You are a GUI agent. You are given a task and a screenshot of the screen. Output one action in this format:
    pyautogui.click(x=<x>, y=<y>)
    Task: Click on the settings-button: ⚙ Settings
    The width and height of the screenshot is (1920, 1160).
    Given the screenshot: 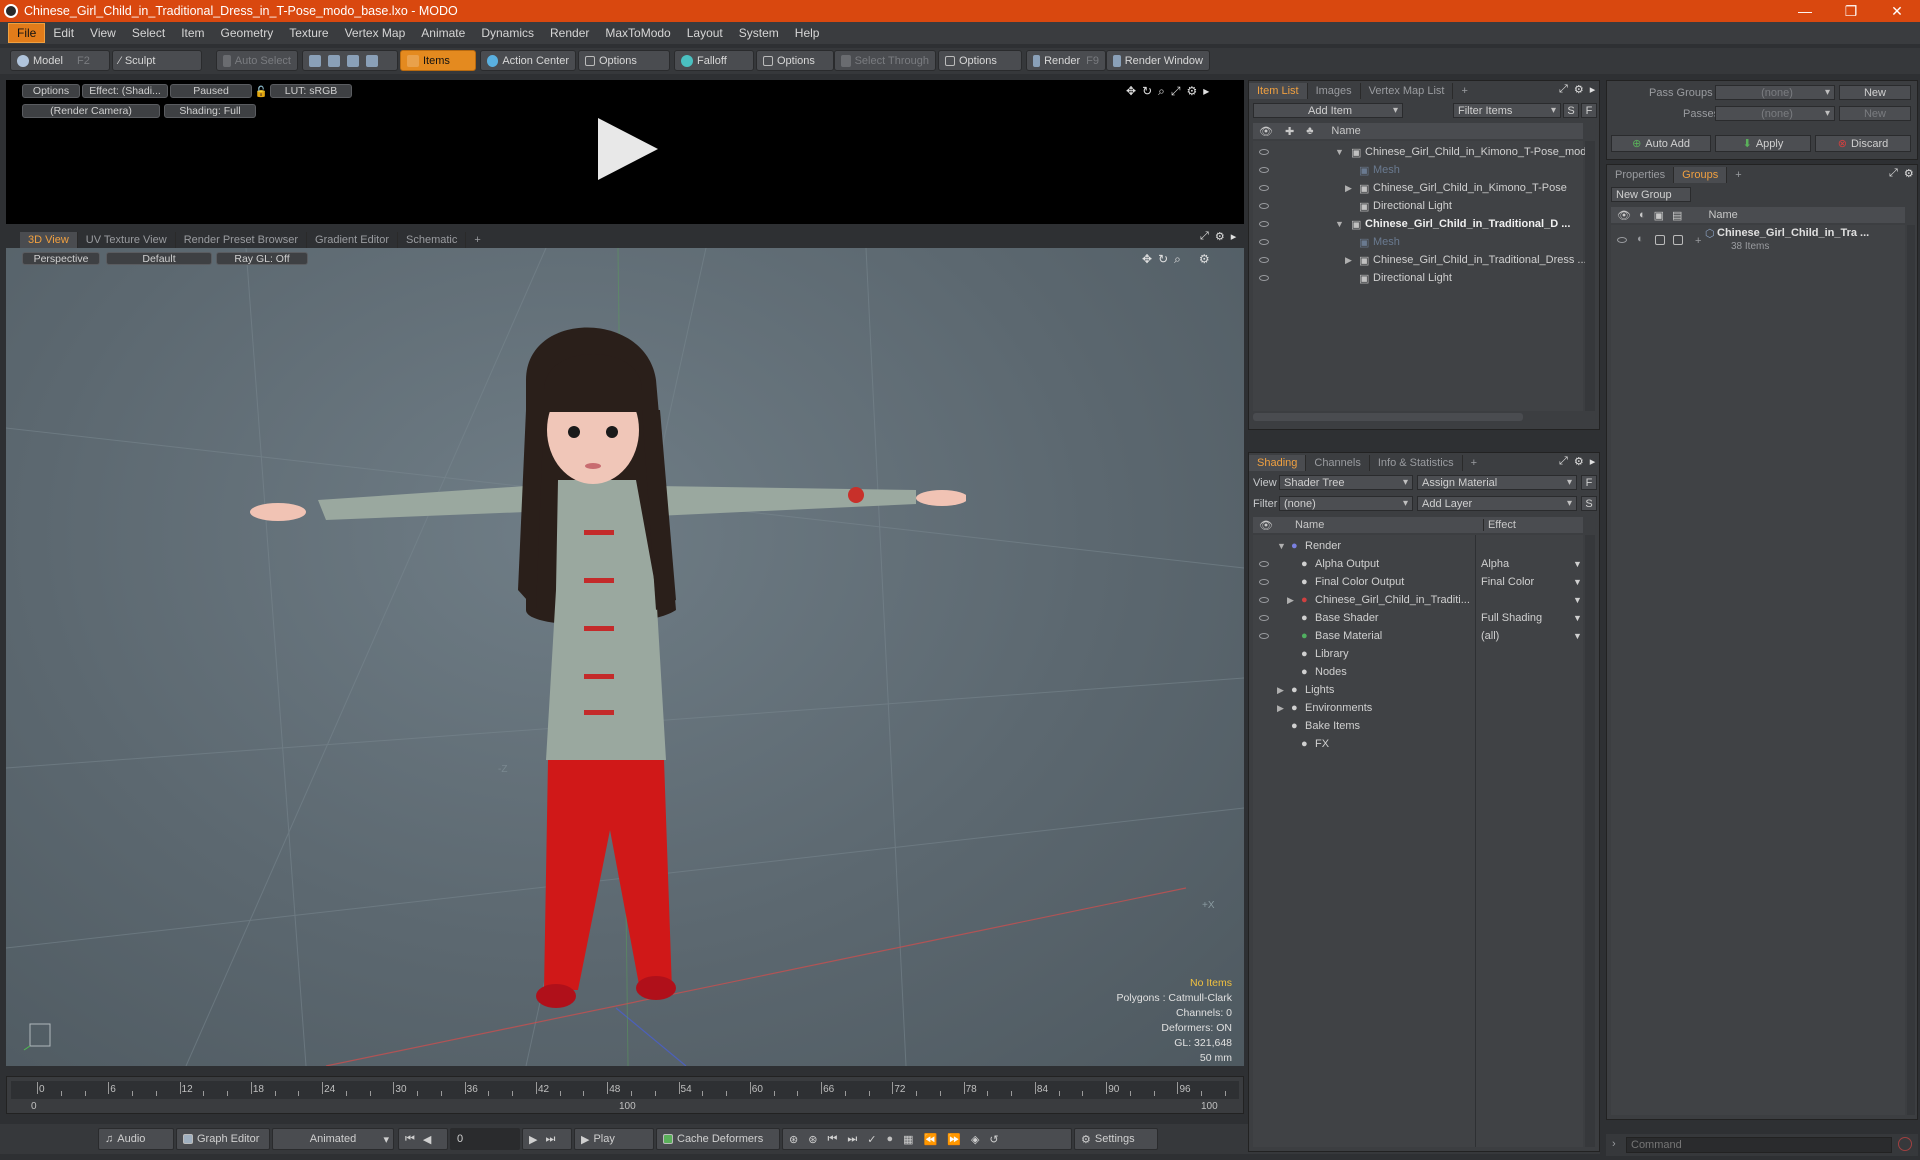 What is the action you would take?
    pyautogui.click(x=1116, y=1139)
    